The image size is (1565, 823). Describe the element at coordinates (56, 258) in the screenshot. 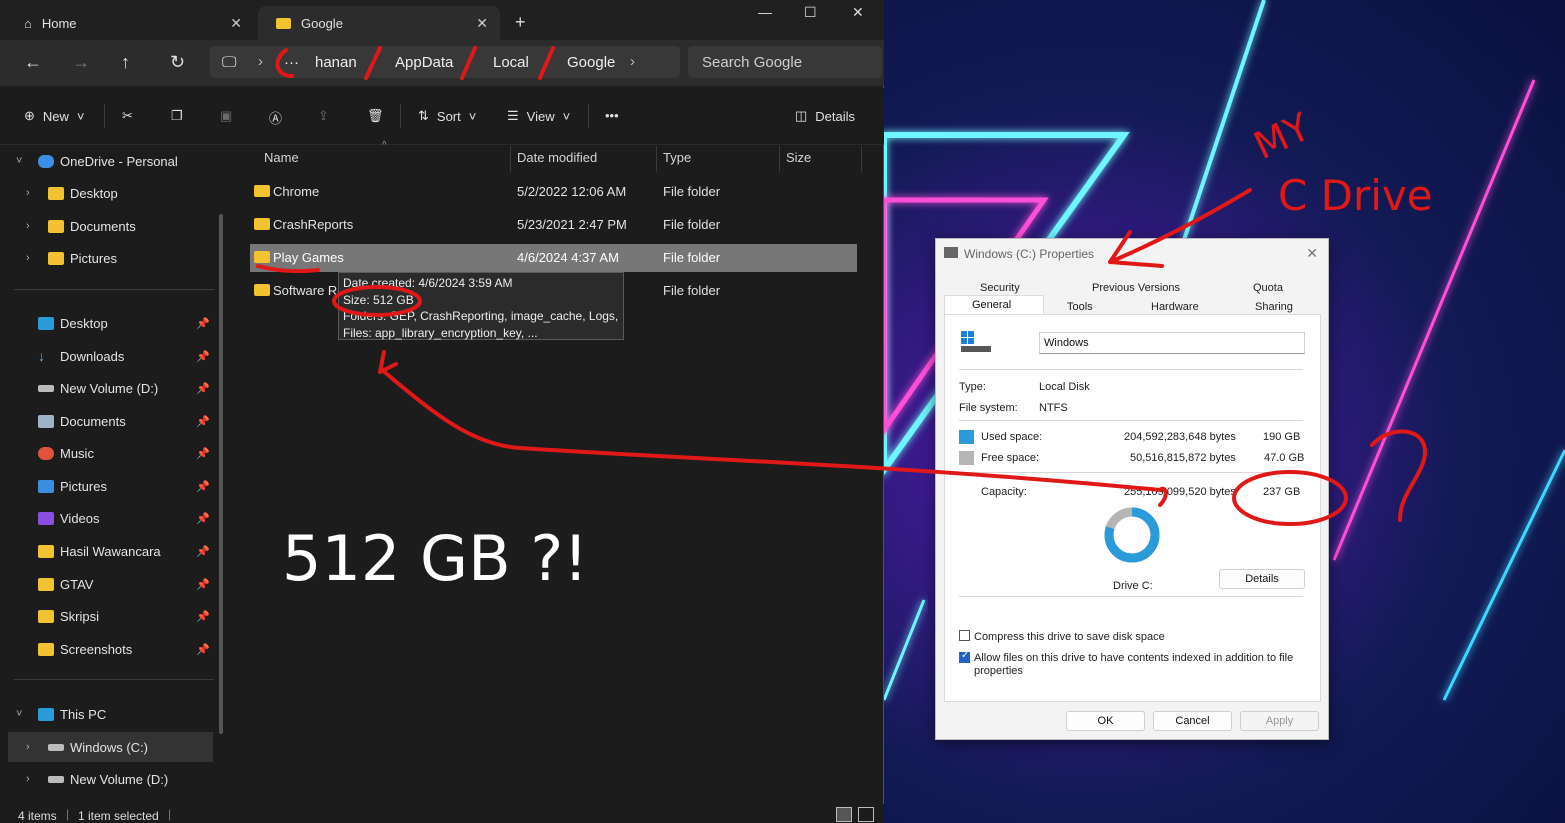

I see `folder-icon` at that location.